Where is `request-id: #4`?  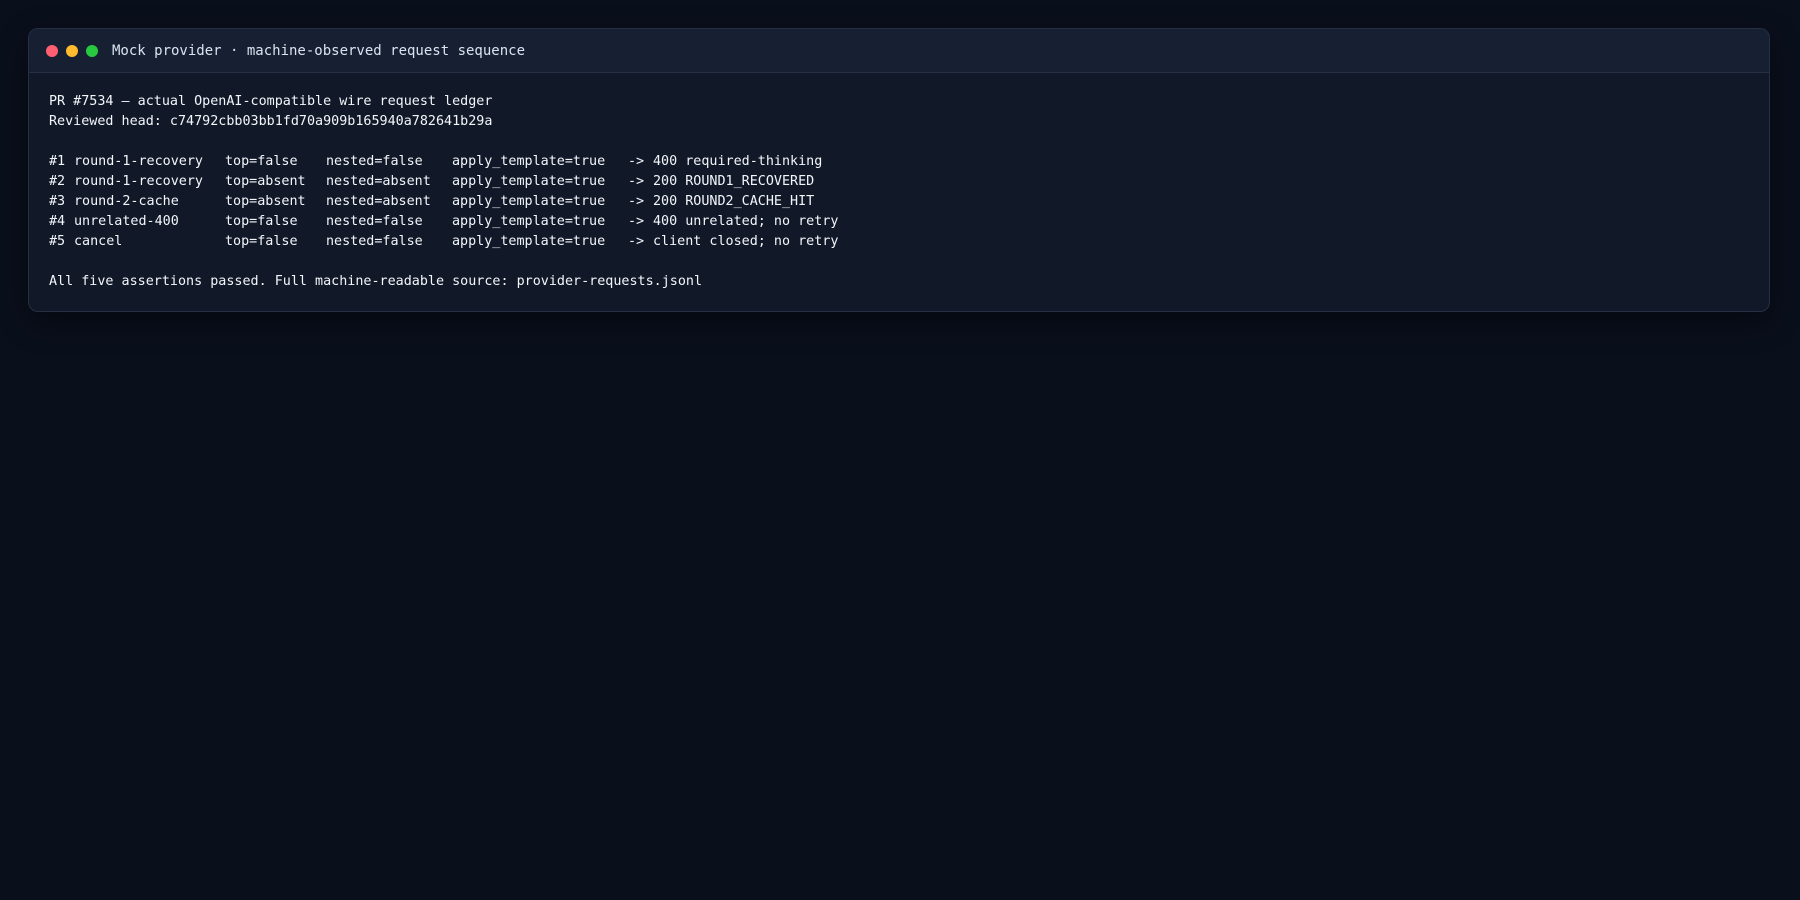 request-id: #4 is located at coordinates (57, 221).